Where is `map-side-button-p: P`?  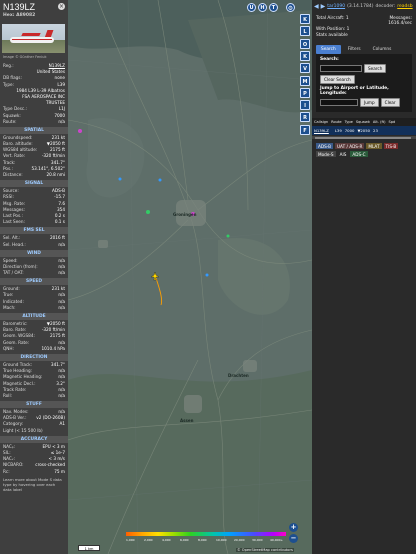 map-side-button-p: P is located at coordinates (305, 92).